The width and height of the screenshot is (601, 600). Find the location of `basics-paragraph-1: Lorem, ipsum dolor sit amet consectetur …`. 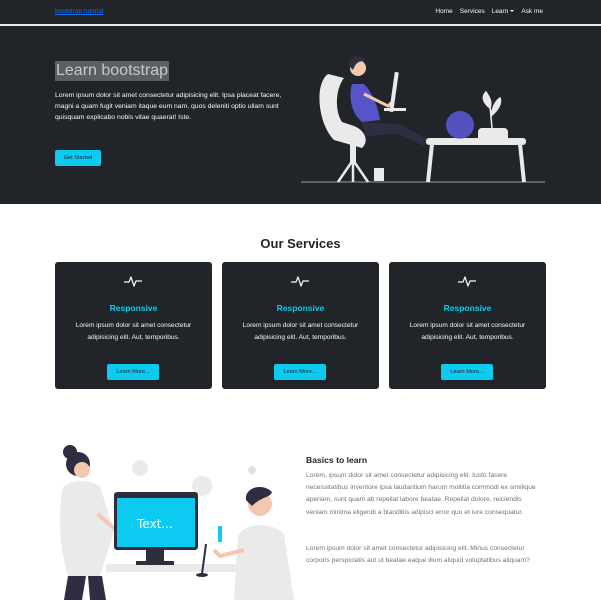

basics-paragraph-1: Lorem, ipsum dolor sit amet consectetur … is located at coordinates (421, 494).